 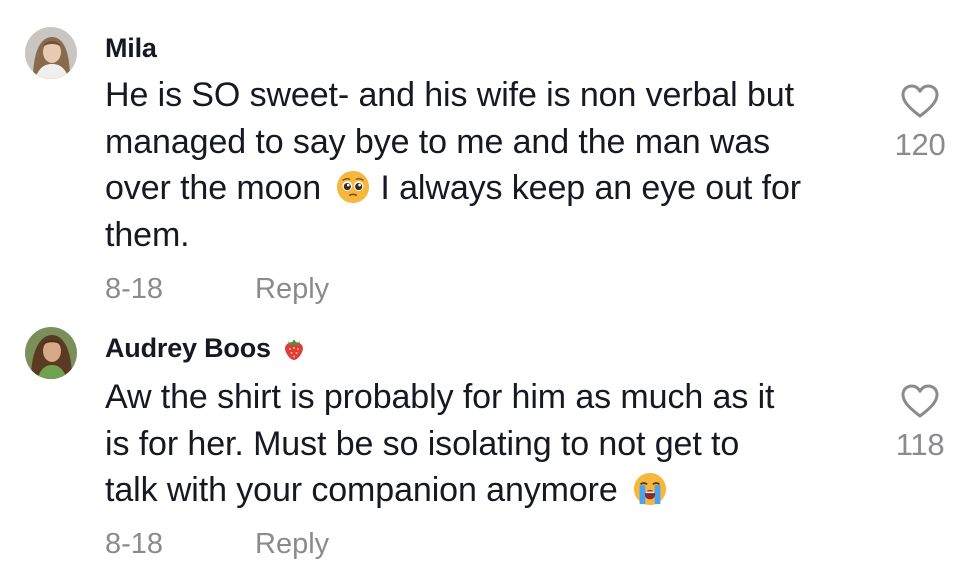 I want to click on comment-line: them., so click(x=147, y=234).